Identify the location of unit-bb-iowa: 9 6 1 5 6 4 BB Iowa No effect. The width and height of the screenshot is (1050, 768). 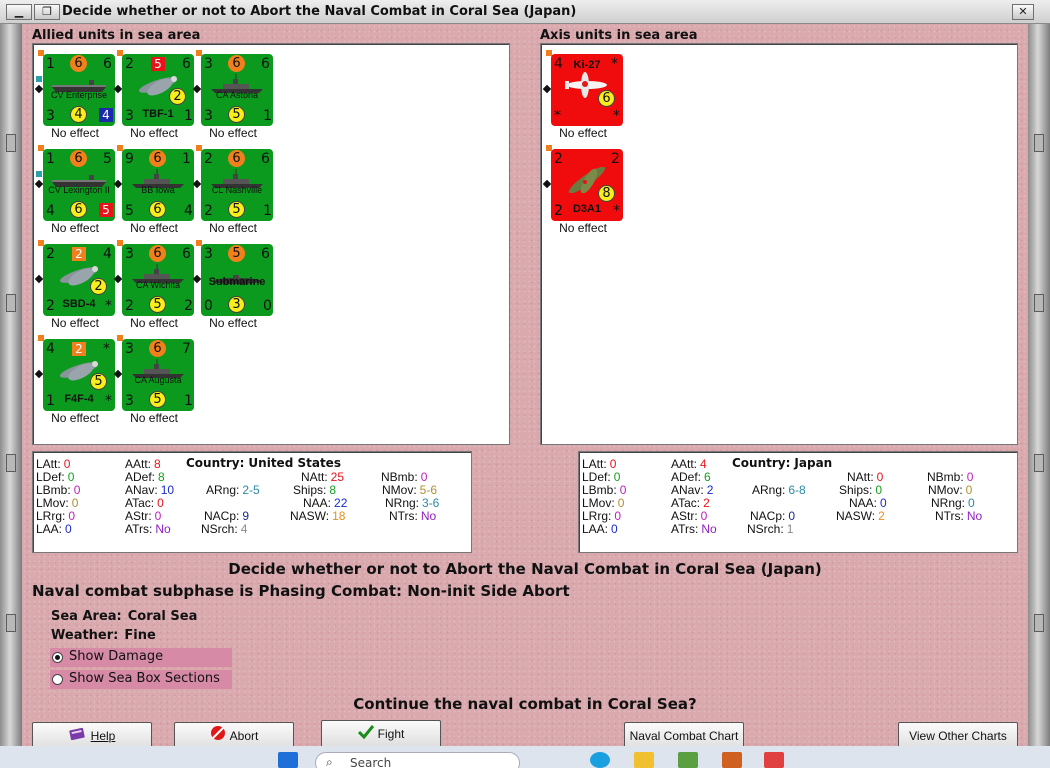
(153, 188).